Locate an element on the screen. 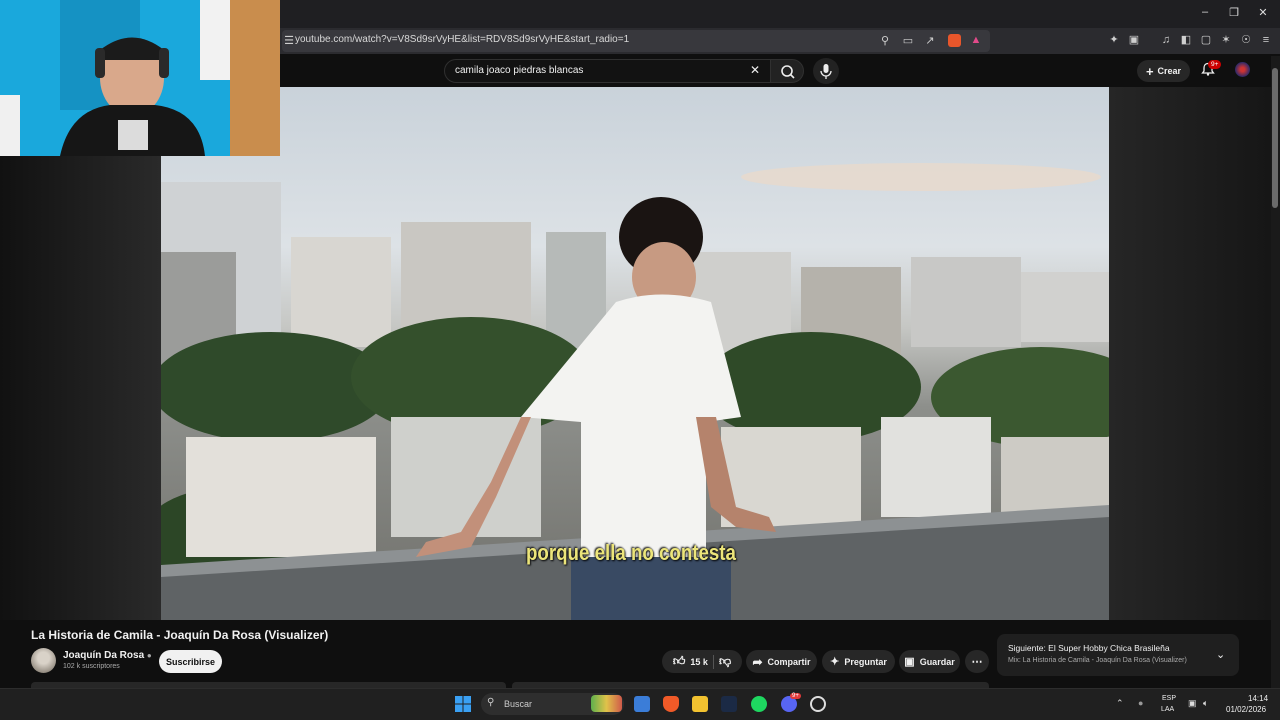  search-icon: ⚲ is located at coordinates (491, 702).